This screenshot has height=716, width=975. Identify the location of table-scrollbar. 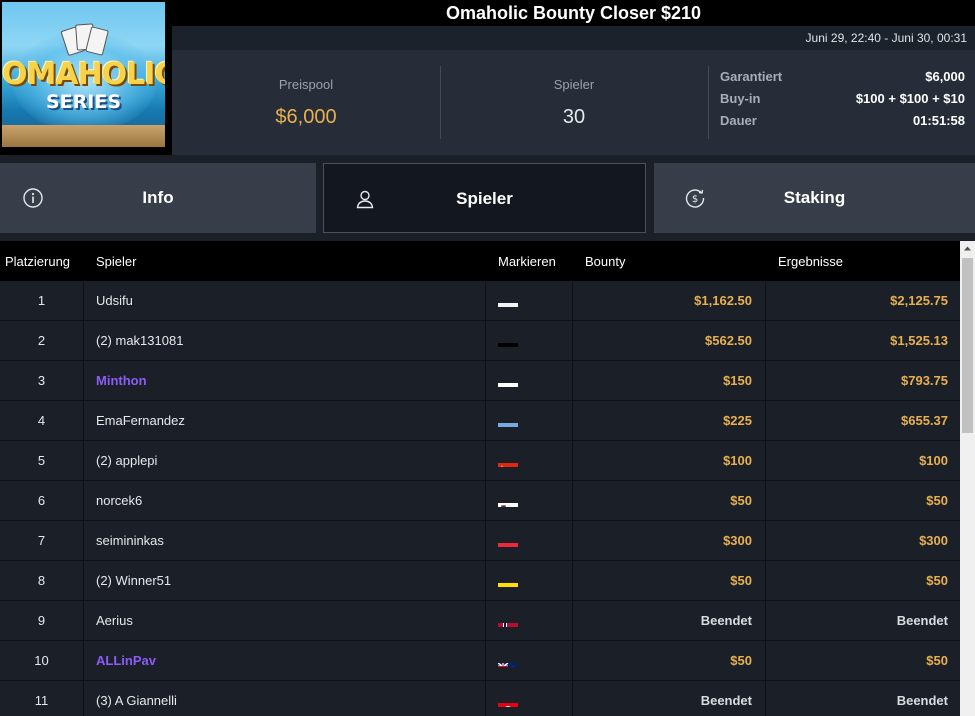
(967, 478).